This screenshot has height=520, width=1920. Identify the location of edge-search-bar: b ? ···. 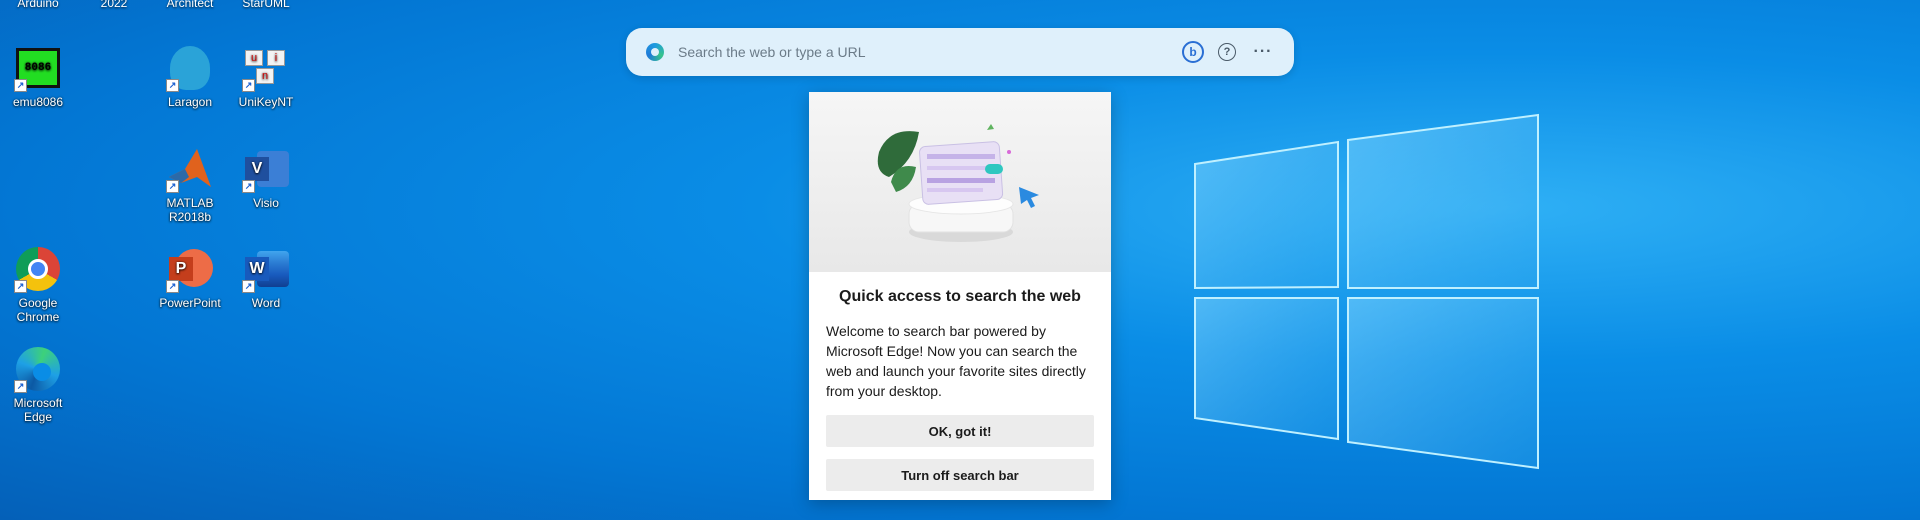
(960, 52).